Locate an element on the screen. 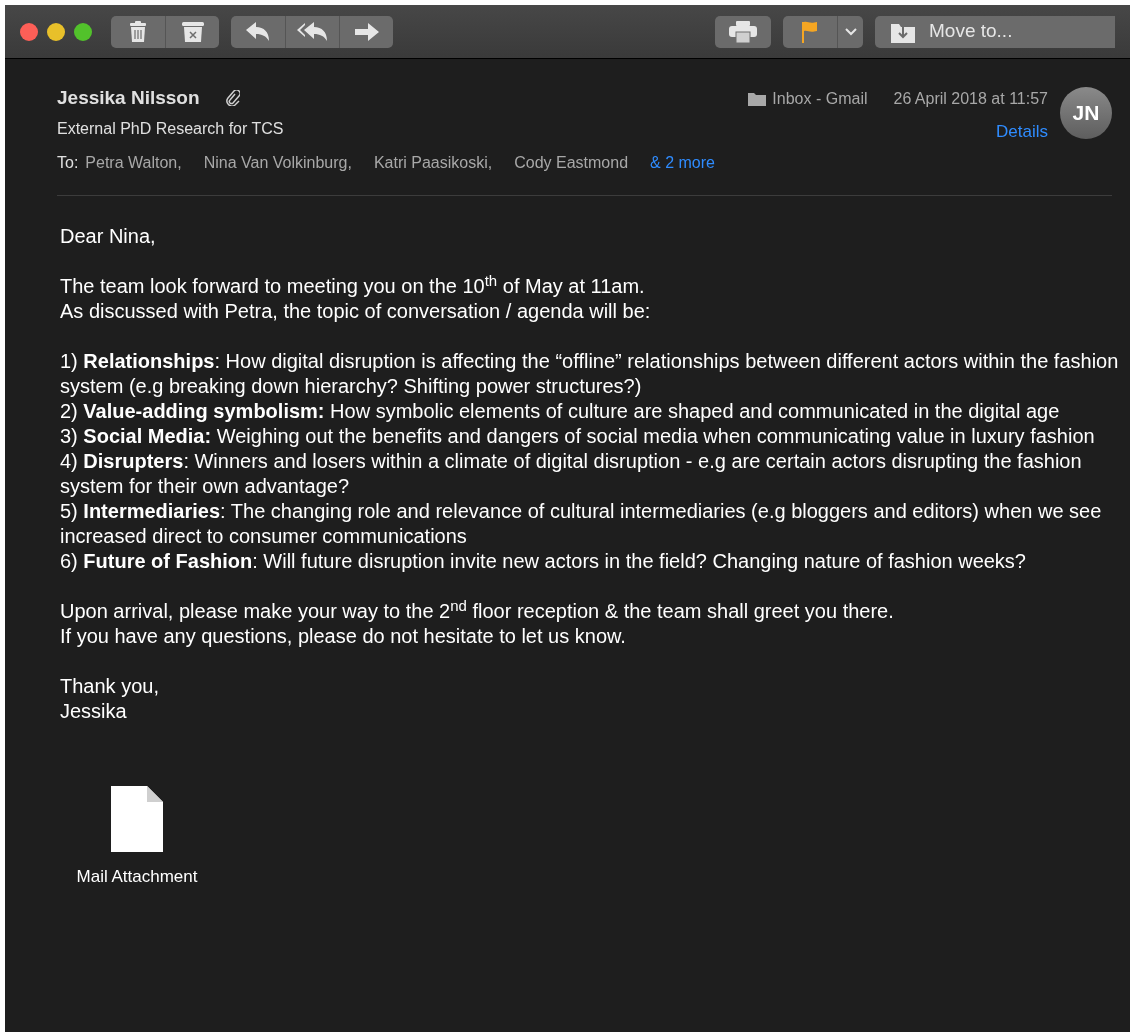 This screenshot has height=1032, width=1130. sender-avatar: JN is located at coordinates (1086, 113).